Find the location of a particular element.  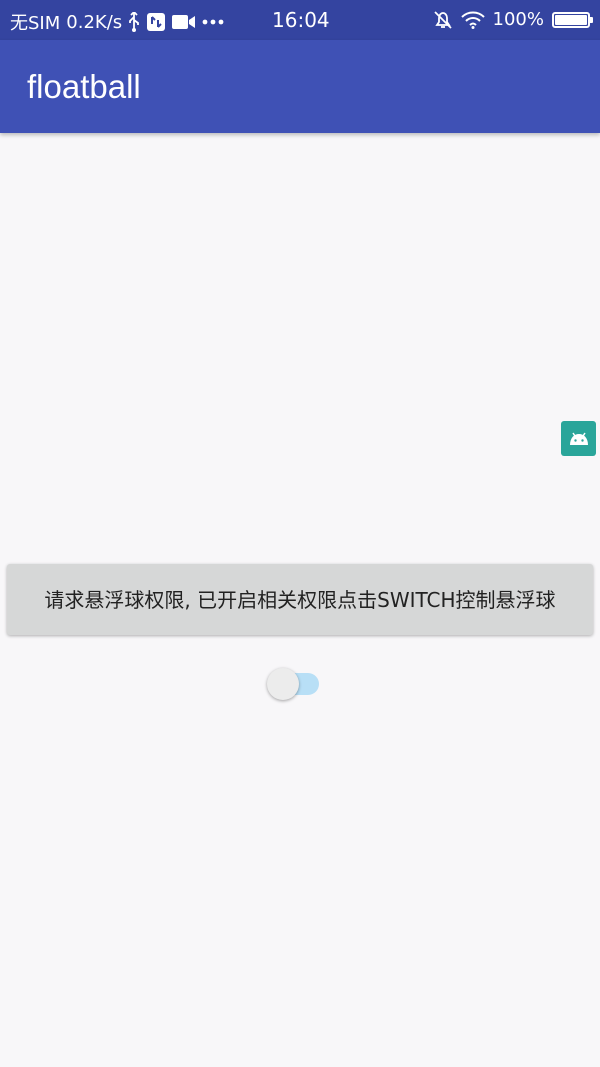

app-title: floatball is located at coordinates (84, 86).